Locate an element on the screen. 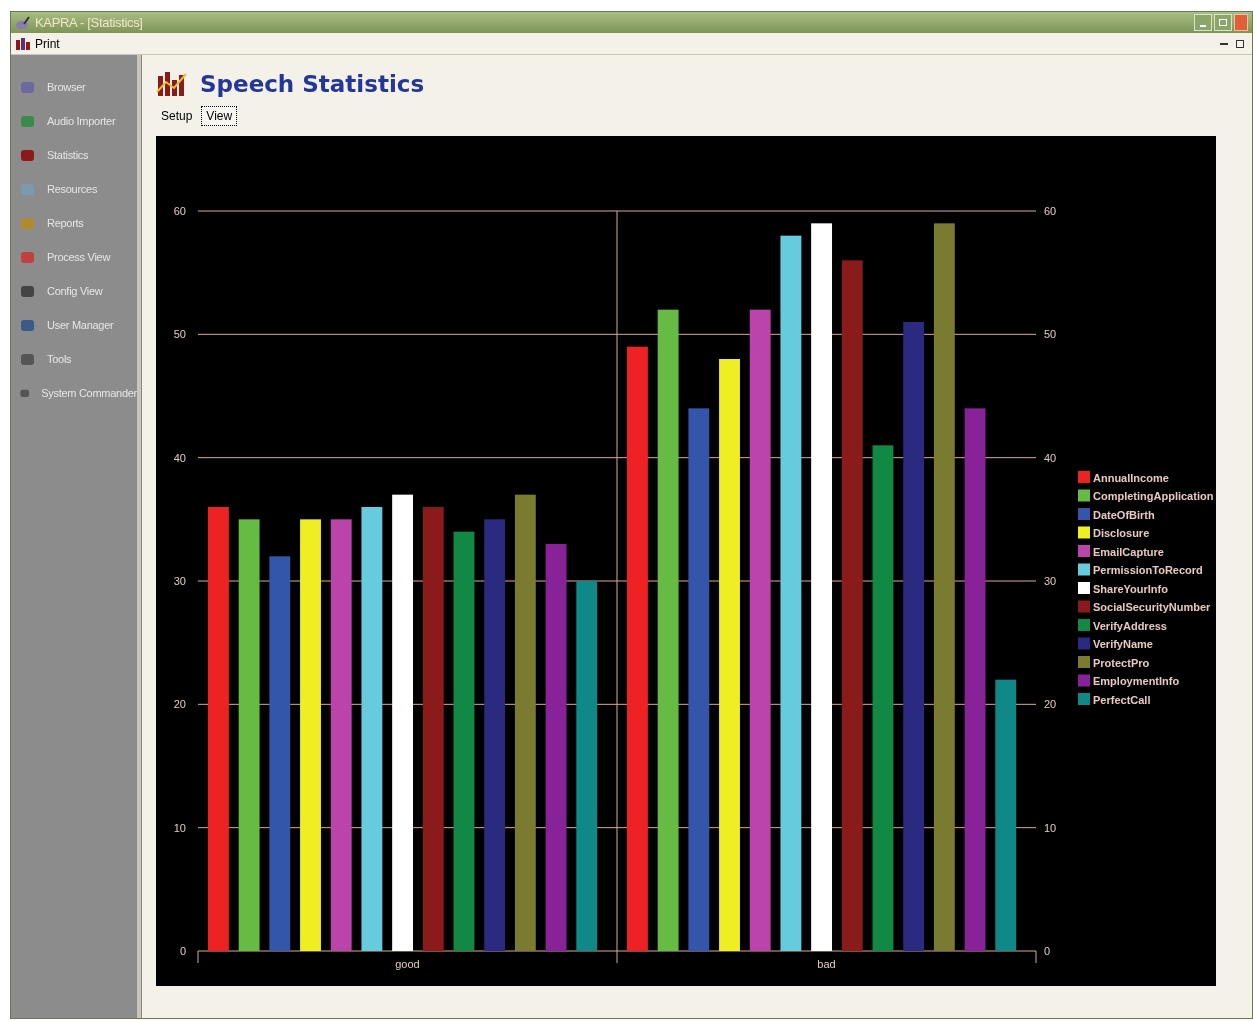  legend-label: SocialSecurityNumber is located at coordinates (1152, 607).